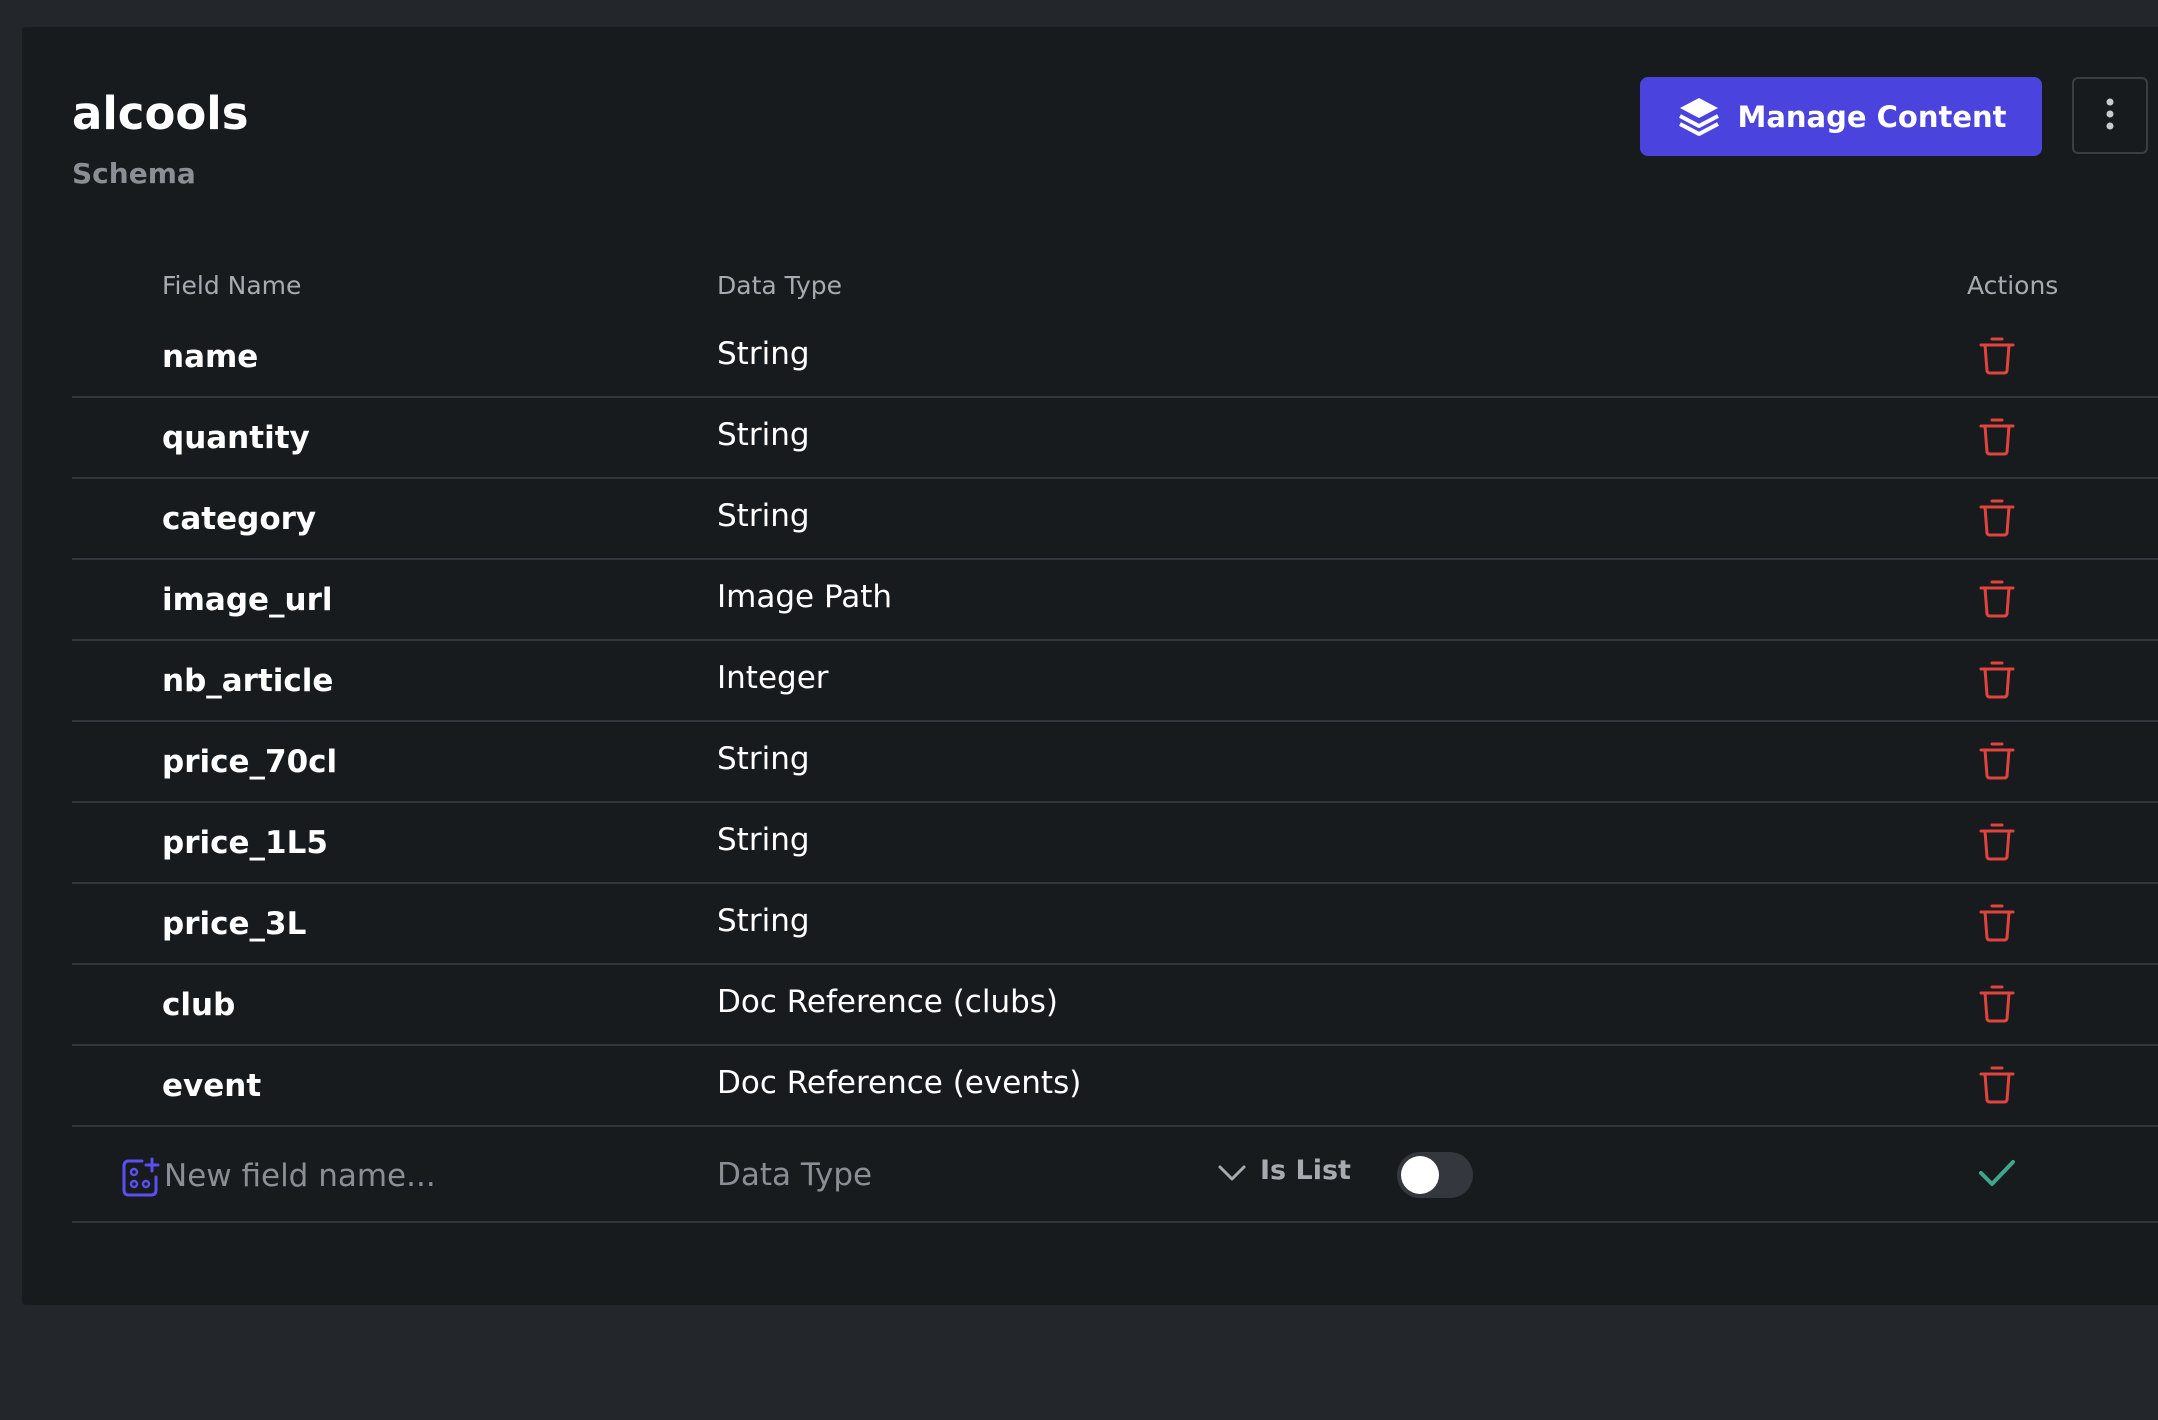 This screenshot has height=1420, width=2158. I want to click on field-name: price_1L5, so click(245, 842).